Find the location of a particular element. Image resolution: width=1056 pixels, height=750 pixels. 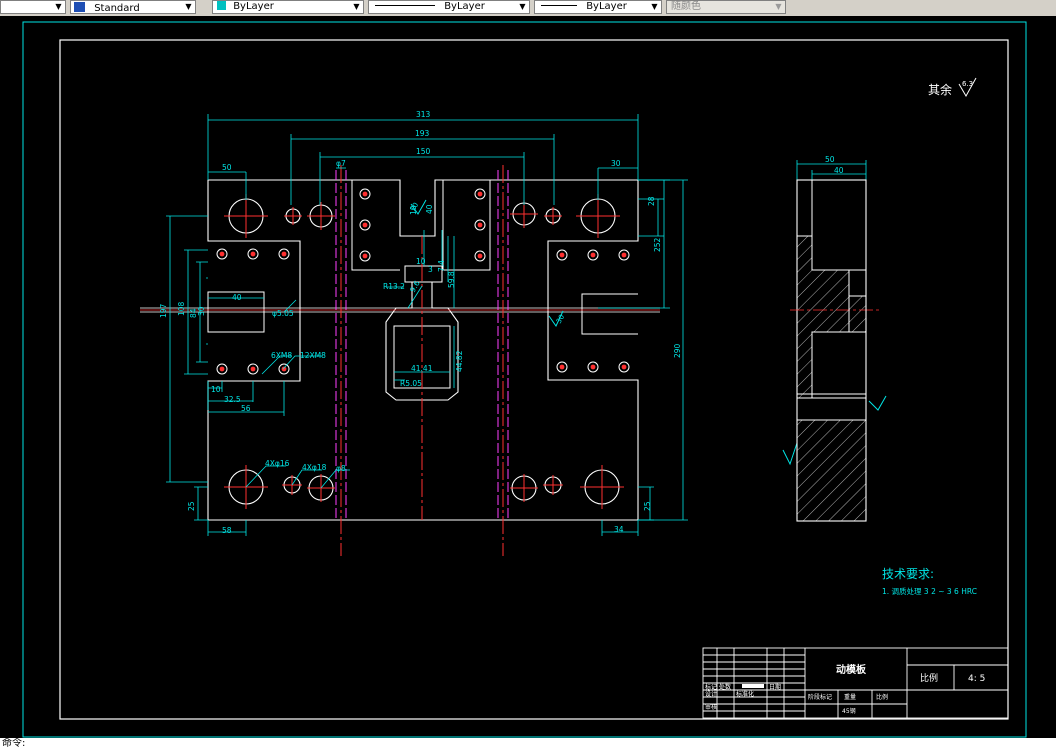

text-style-value: Standard is located at coordinates (117, 8).